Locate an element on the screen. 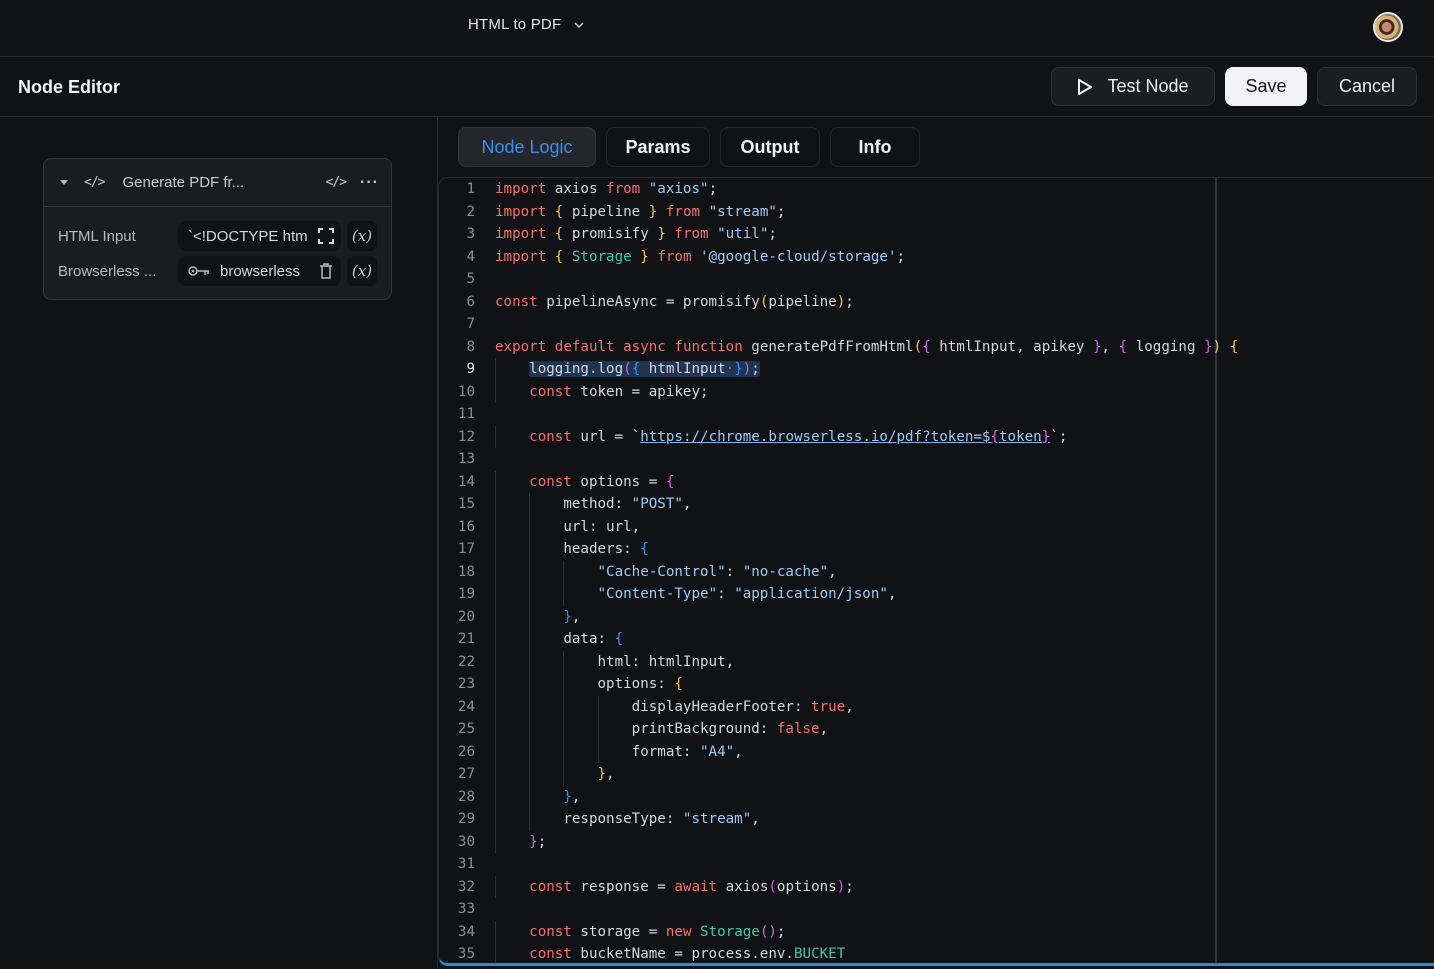 The width and height of the screenshot is (1434, 969). code-line: 2 import { pipeline } from "stream"; is located at coordinates (838, 212).